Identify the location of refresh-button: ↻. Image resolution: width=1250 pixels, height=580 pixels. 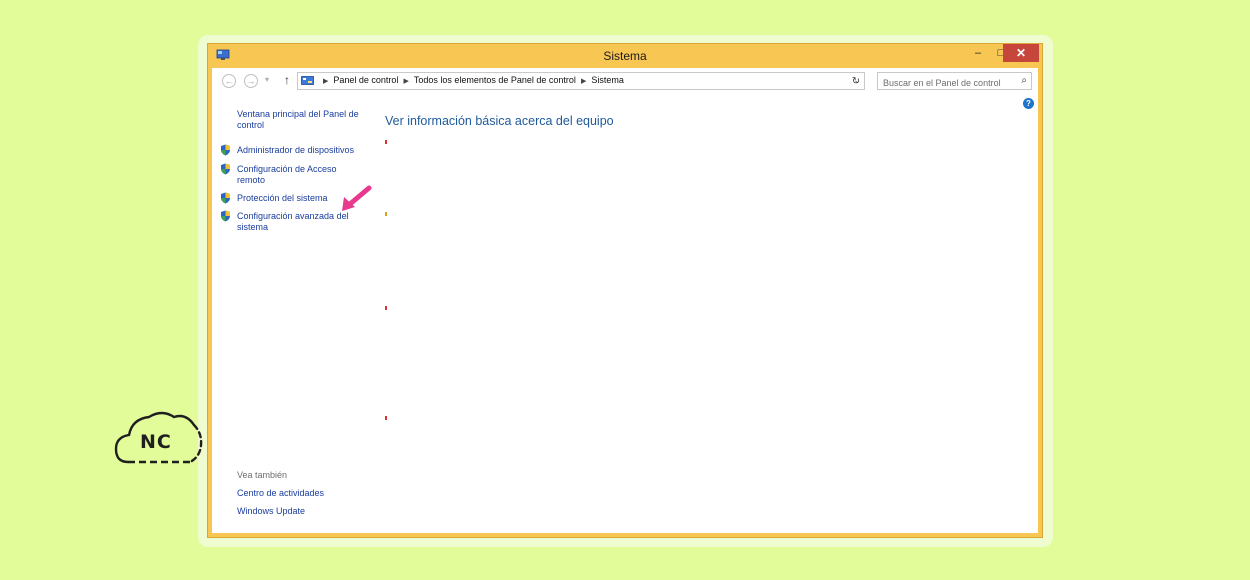
(856, 81).